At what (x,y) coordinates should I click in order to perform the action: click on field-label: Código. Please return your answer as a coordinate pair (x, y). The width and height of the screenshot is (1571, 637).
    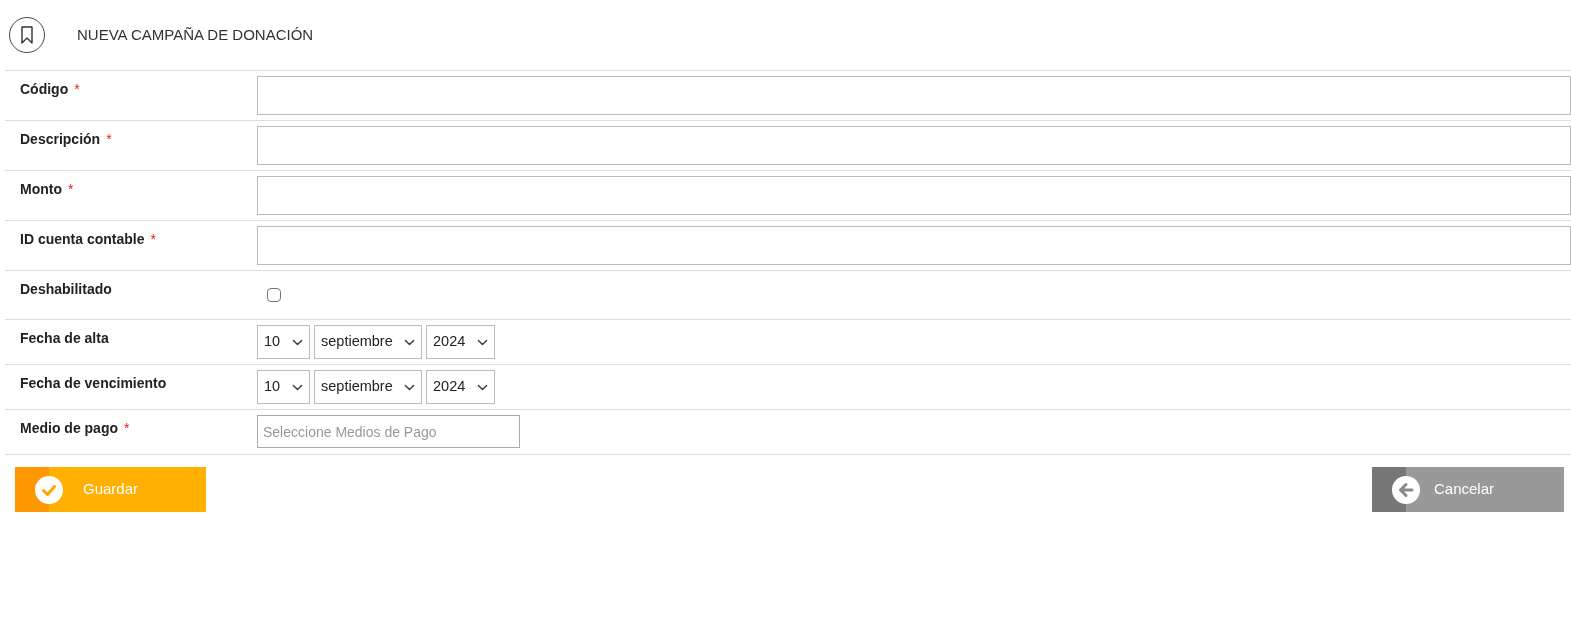
    Looking at the image, I should click on (44, 89).